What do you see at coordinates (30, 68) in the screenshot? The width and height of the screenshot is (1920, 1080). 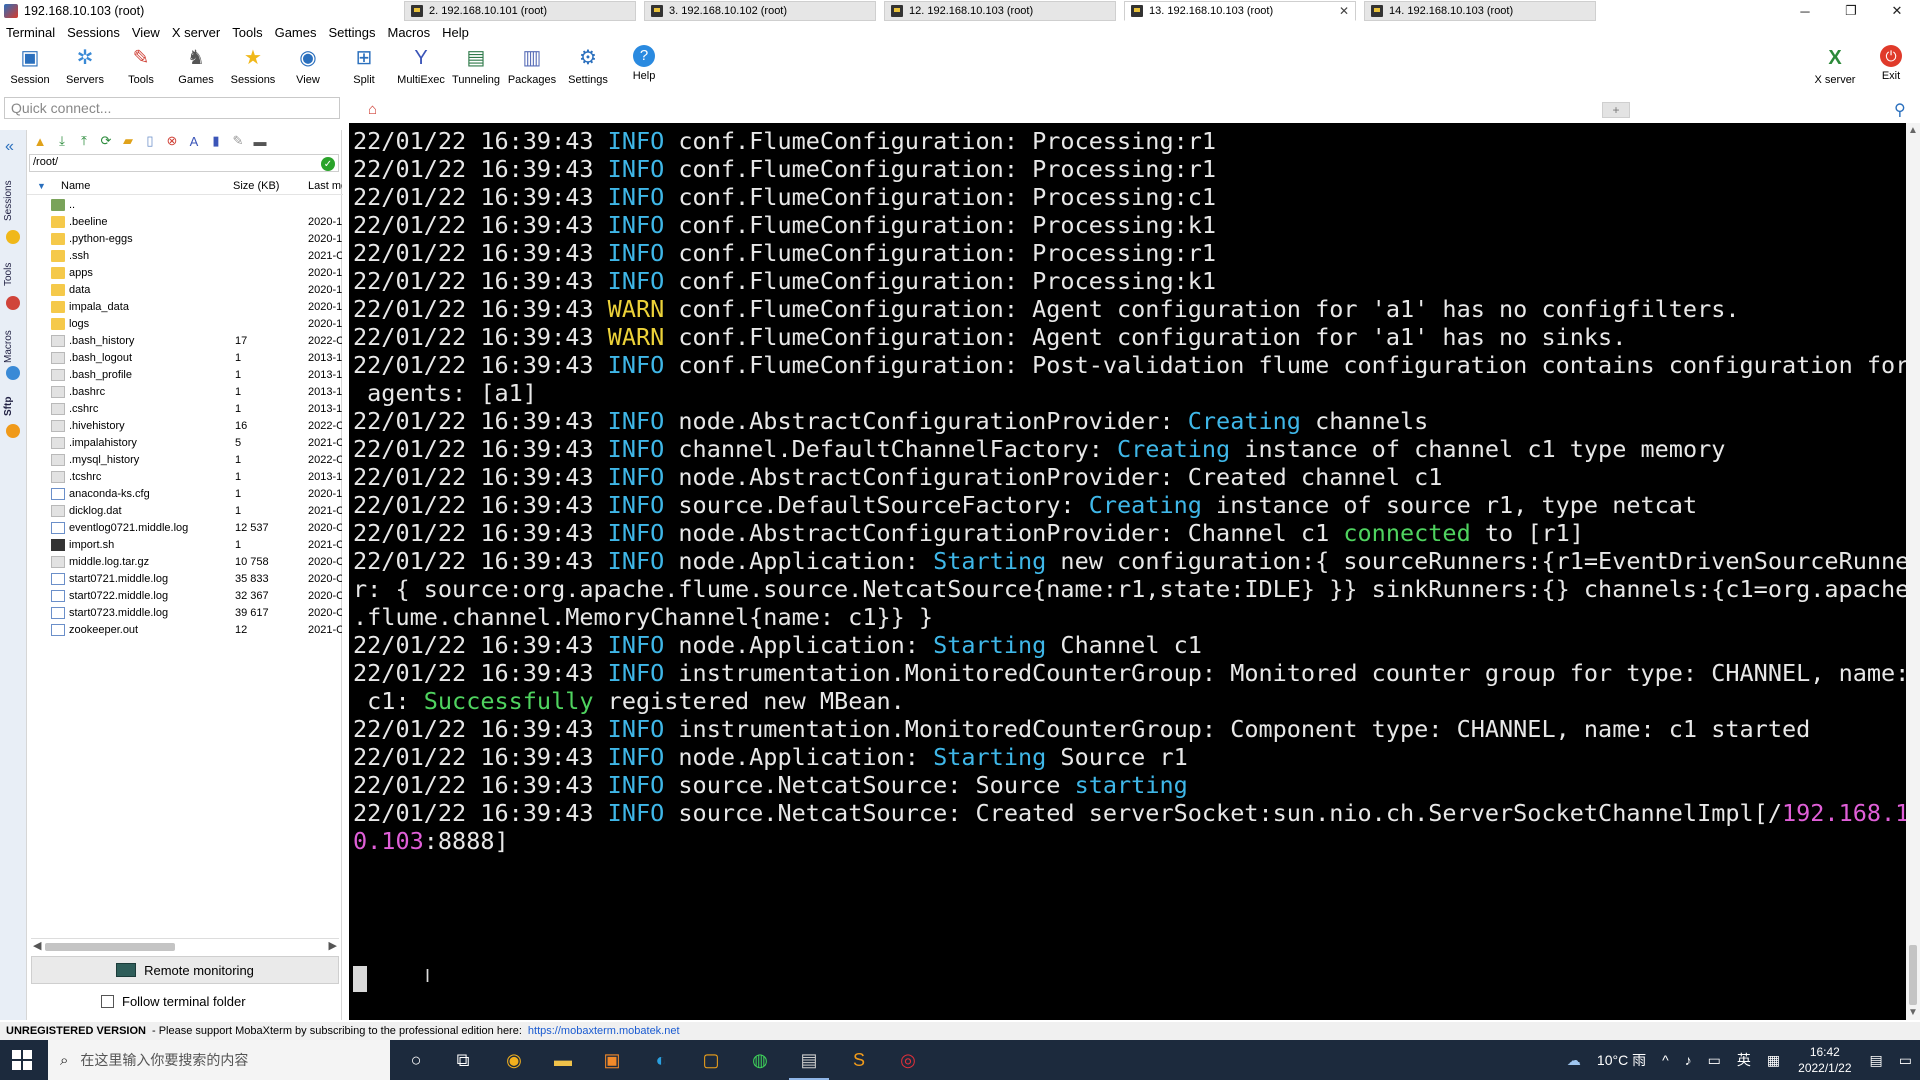 I see `session-button: ▣ Session` at bounding box center [30, 68].